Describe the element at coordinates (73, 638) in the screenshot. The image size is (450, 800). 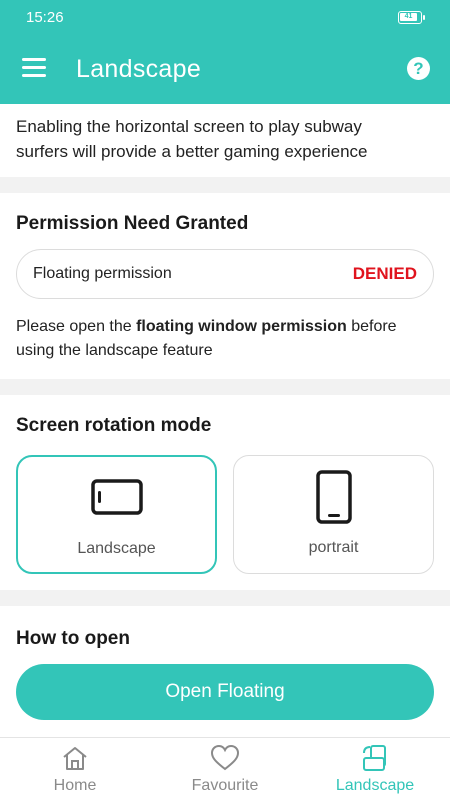
I see `how-to-open-title: How to open` at that location.